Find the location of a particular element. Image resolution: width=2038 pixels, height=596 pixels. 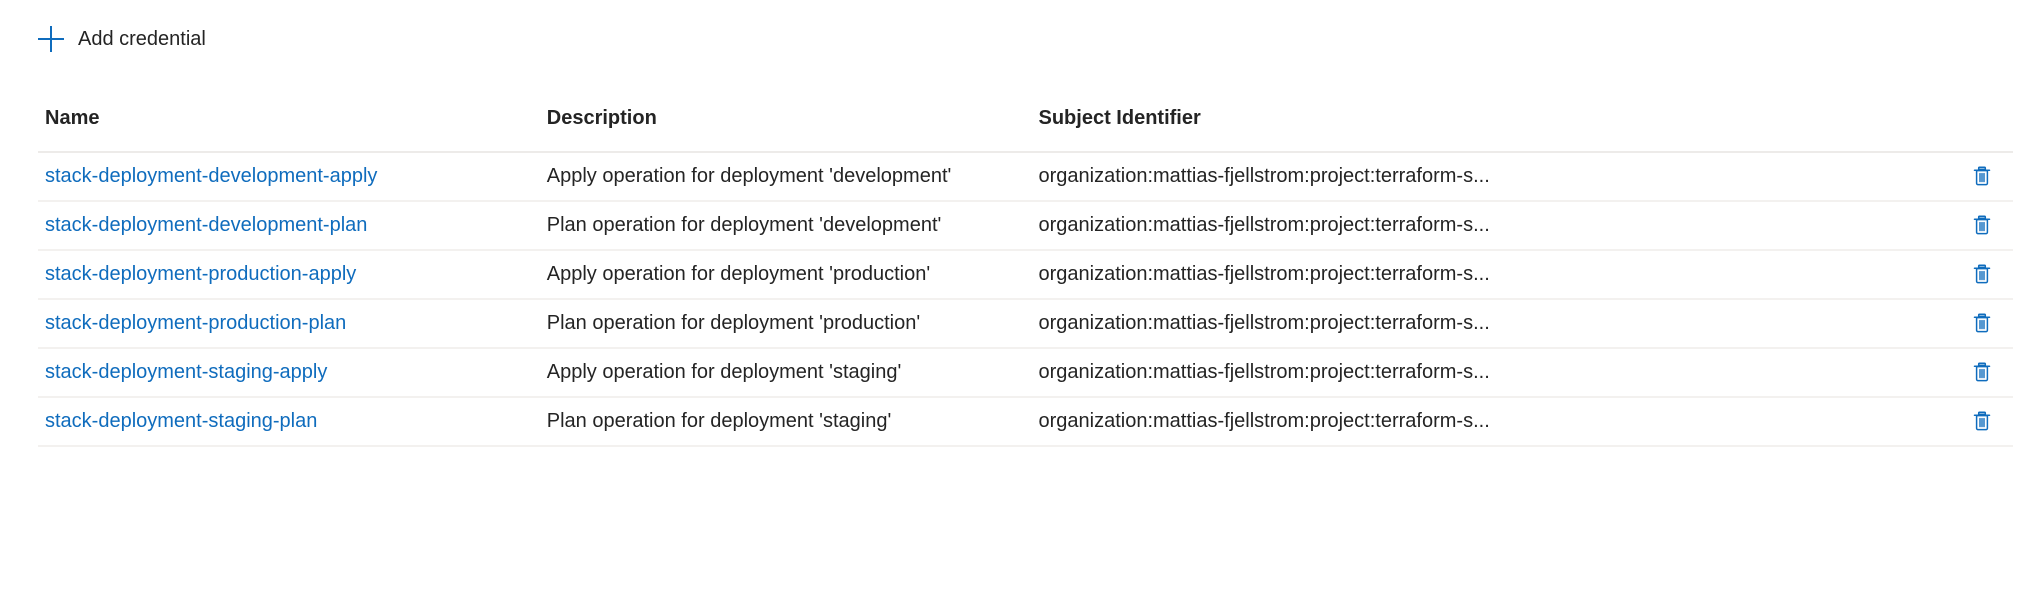

table-header-row: Name Description Subject Identifier is located at coordinates (1025, 124).